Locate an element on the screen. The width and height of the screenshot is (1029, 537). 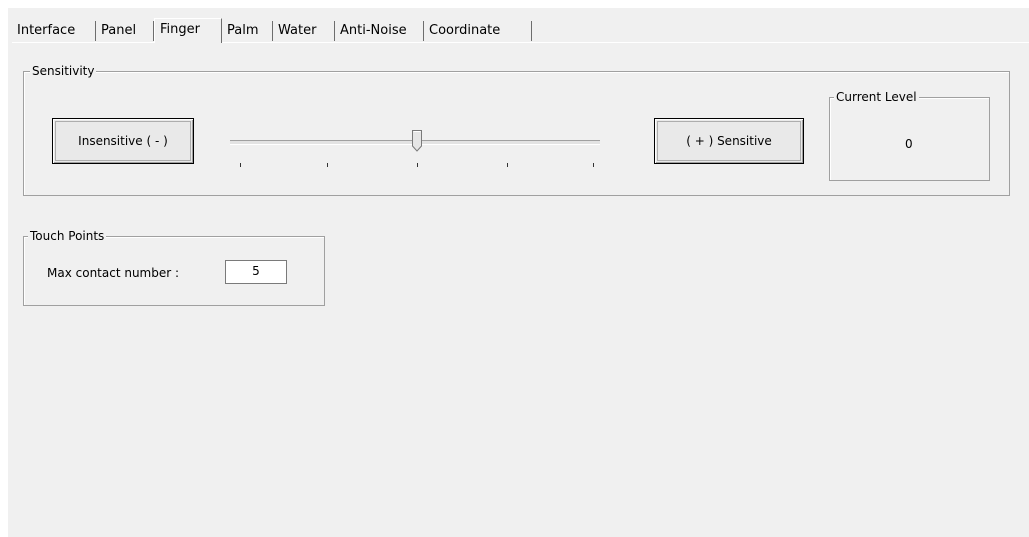
tab-water: Water is located at coordinates (304, 31).